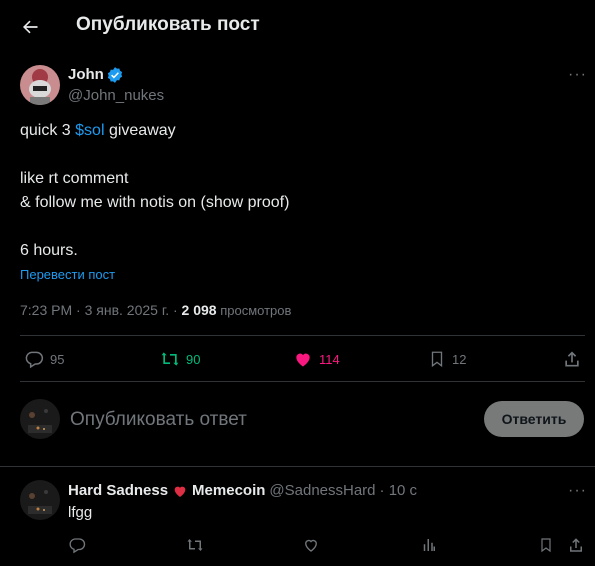  I want to click on reply-submit-button: Ответить, so click(534, 419).